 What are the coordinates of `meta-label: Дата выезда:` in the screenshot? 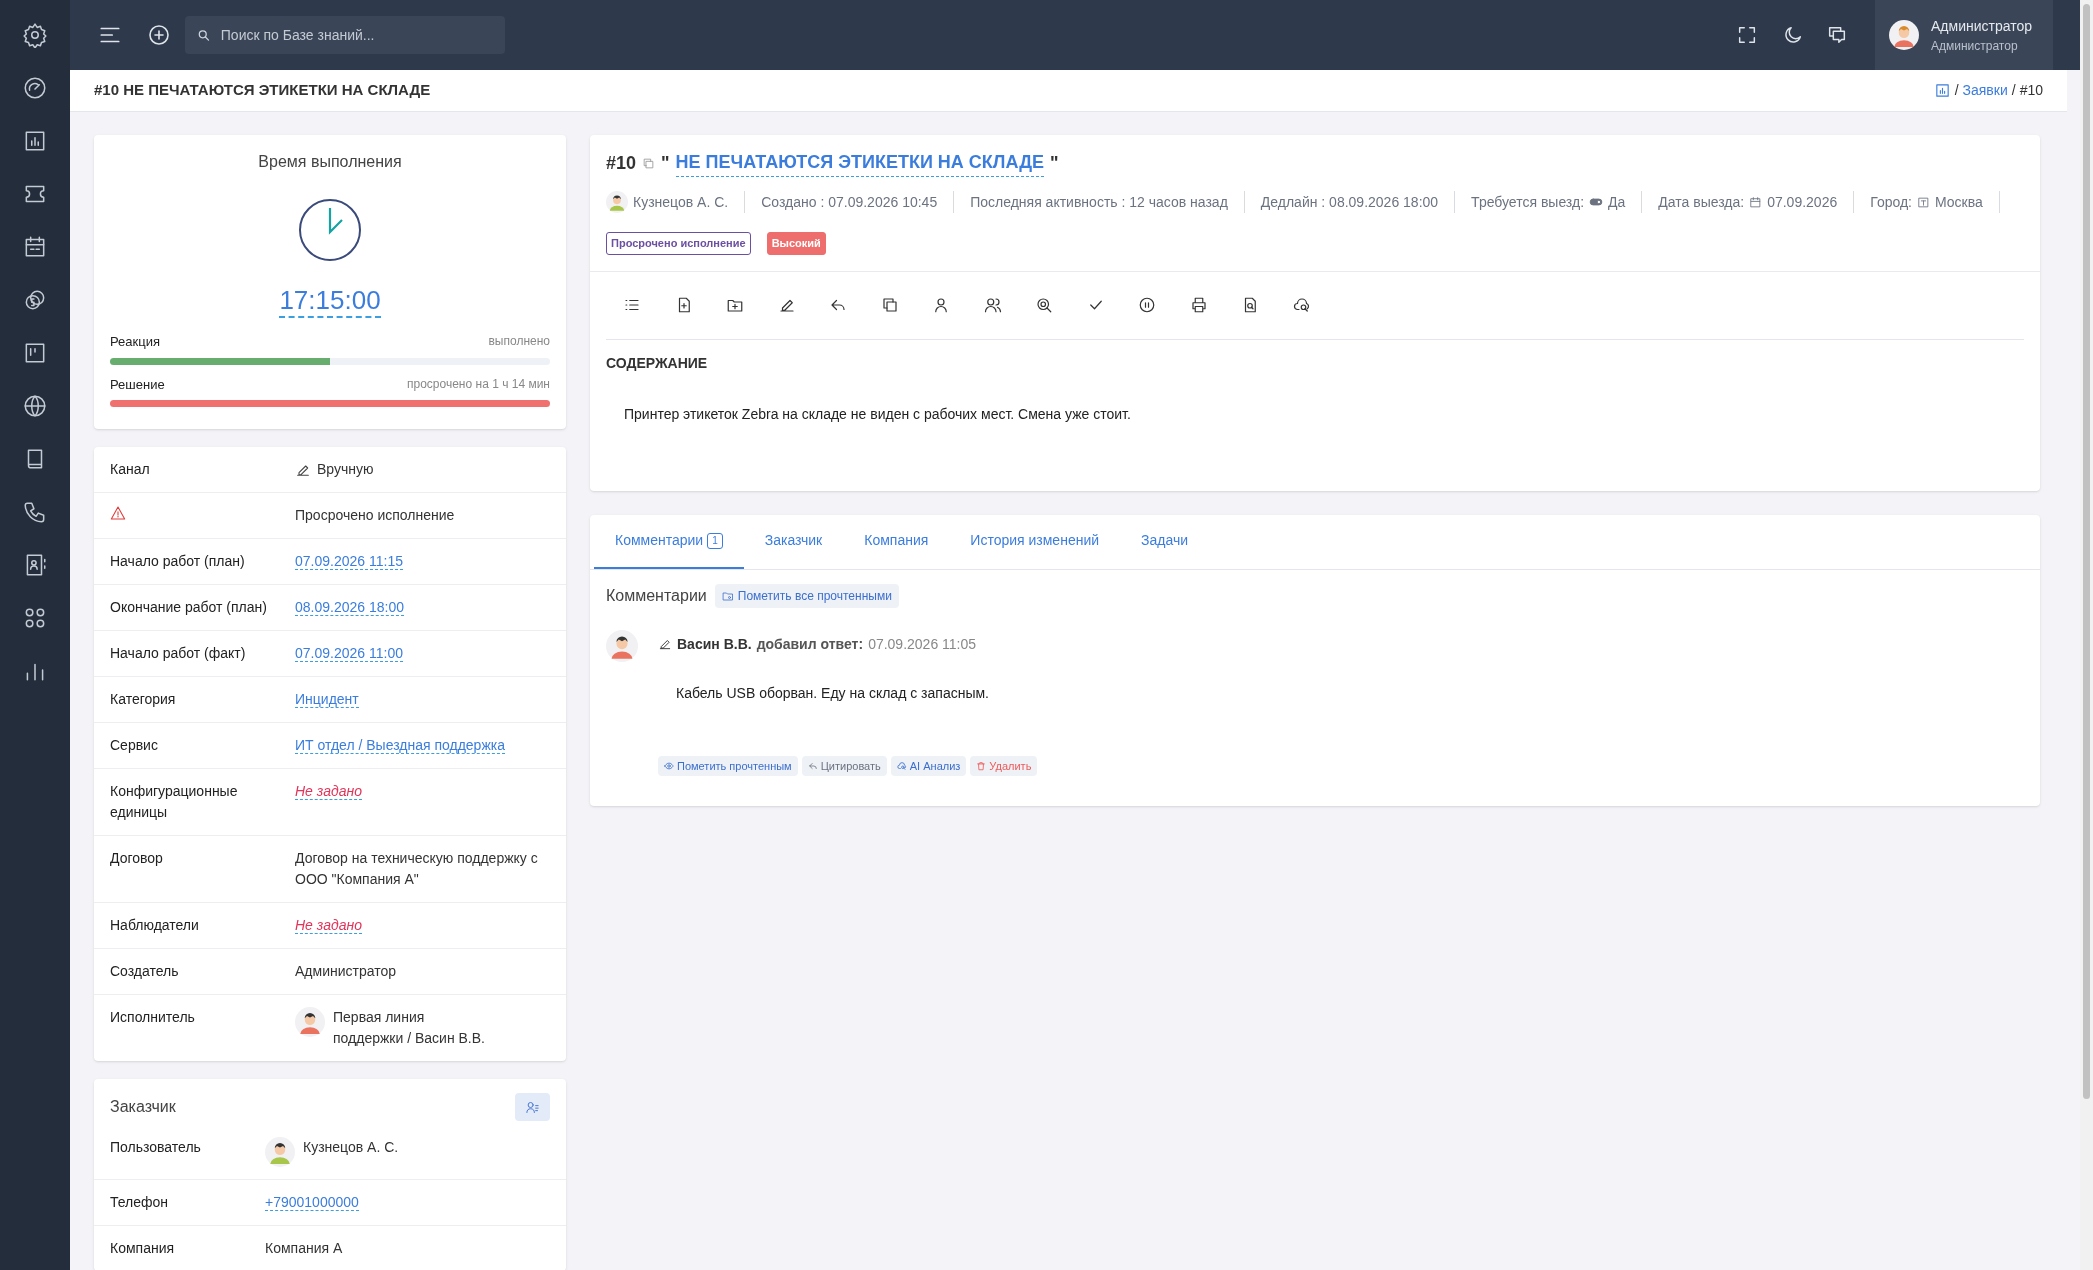 It's located at (1701, 202).